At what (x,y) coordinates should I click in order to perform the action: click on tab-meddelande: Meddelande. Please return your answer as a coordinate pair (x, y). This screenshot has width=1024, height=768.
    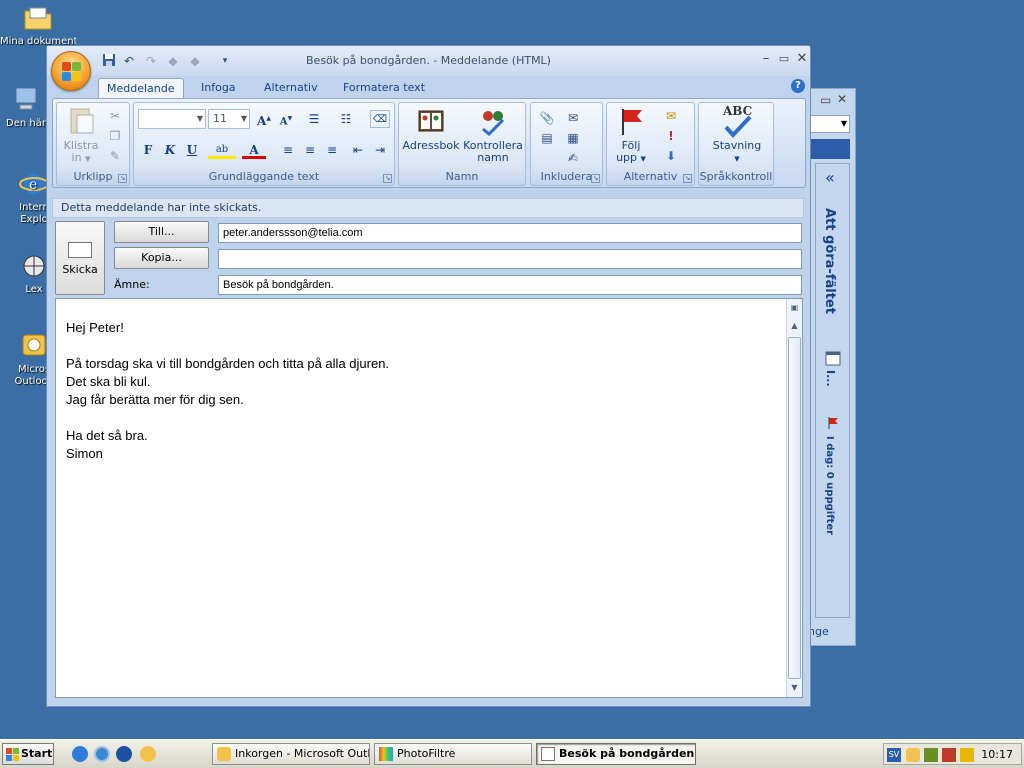
    Looking at the image, I should click on (141, 88).